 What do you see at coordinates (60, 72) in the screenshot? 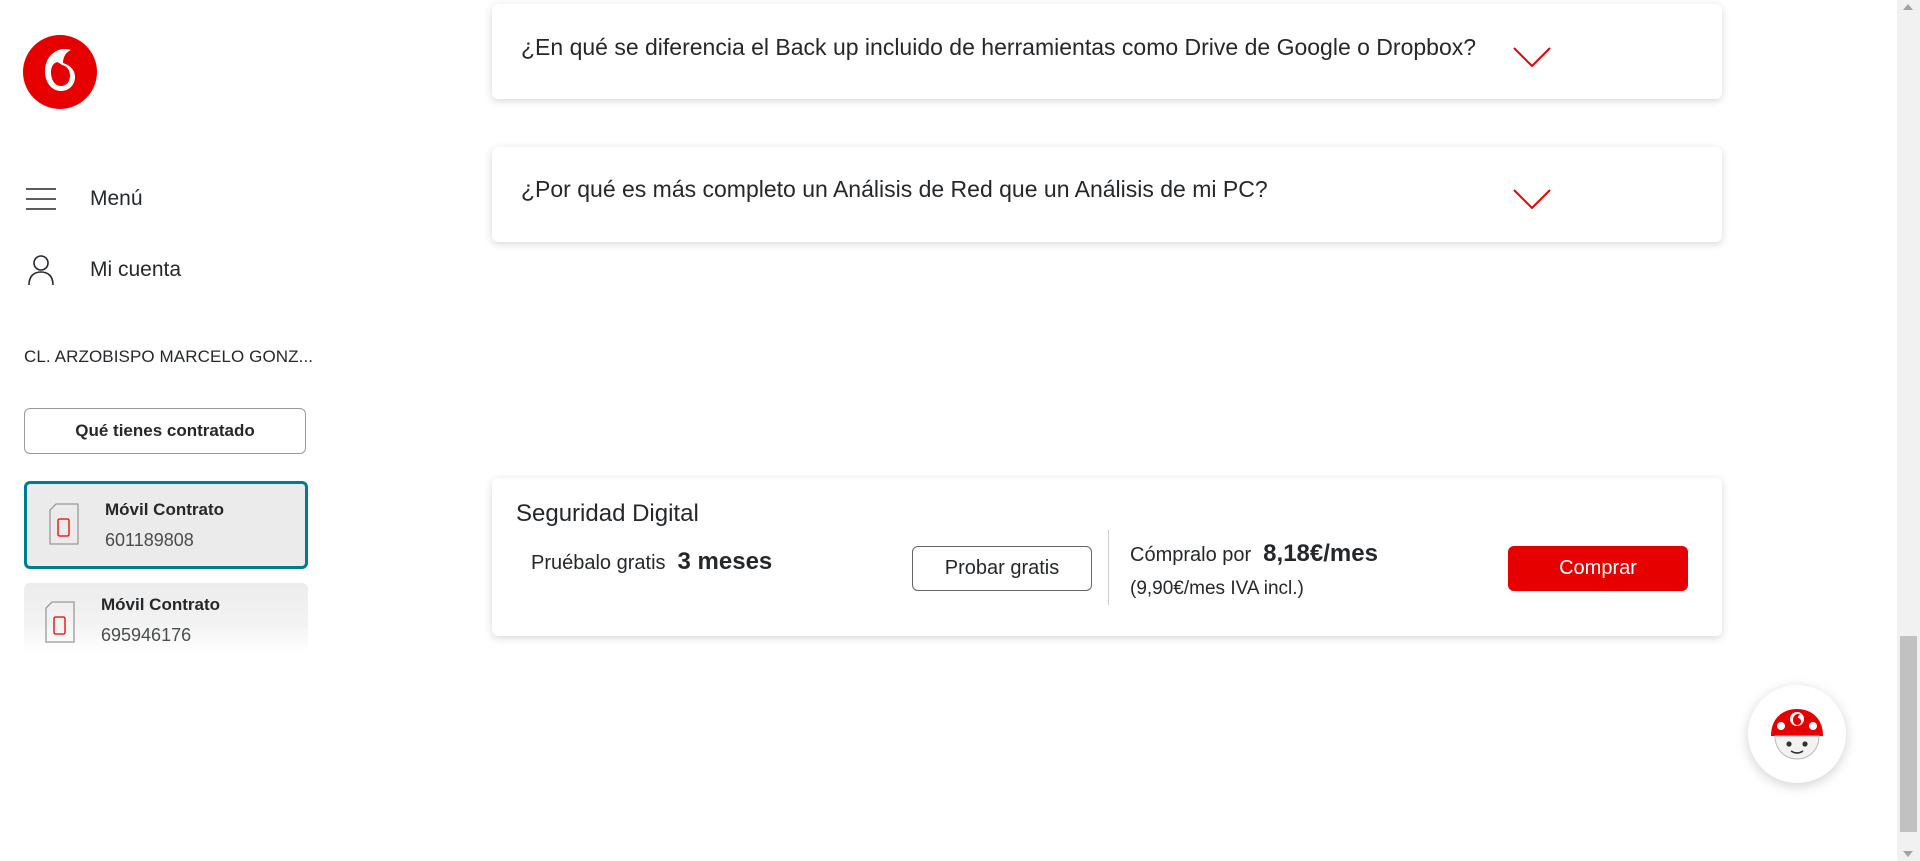
I see `vodafone-logo` at bounding box center [60, 72].